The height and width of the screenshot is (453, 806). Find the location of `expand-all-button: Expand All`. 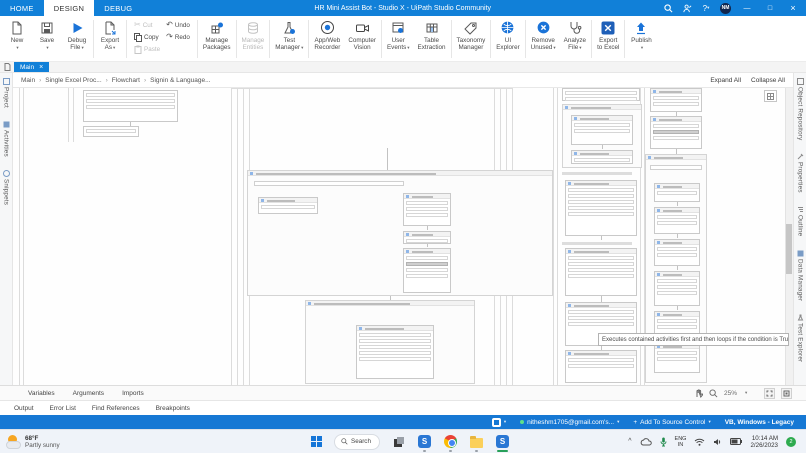

expand-all-button: Expand All is located at coordinates (725, 80).